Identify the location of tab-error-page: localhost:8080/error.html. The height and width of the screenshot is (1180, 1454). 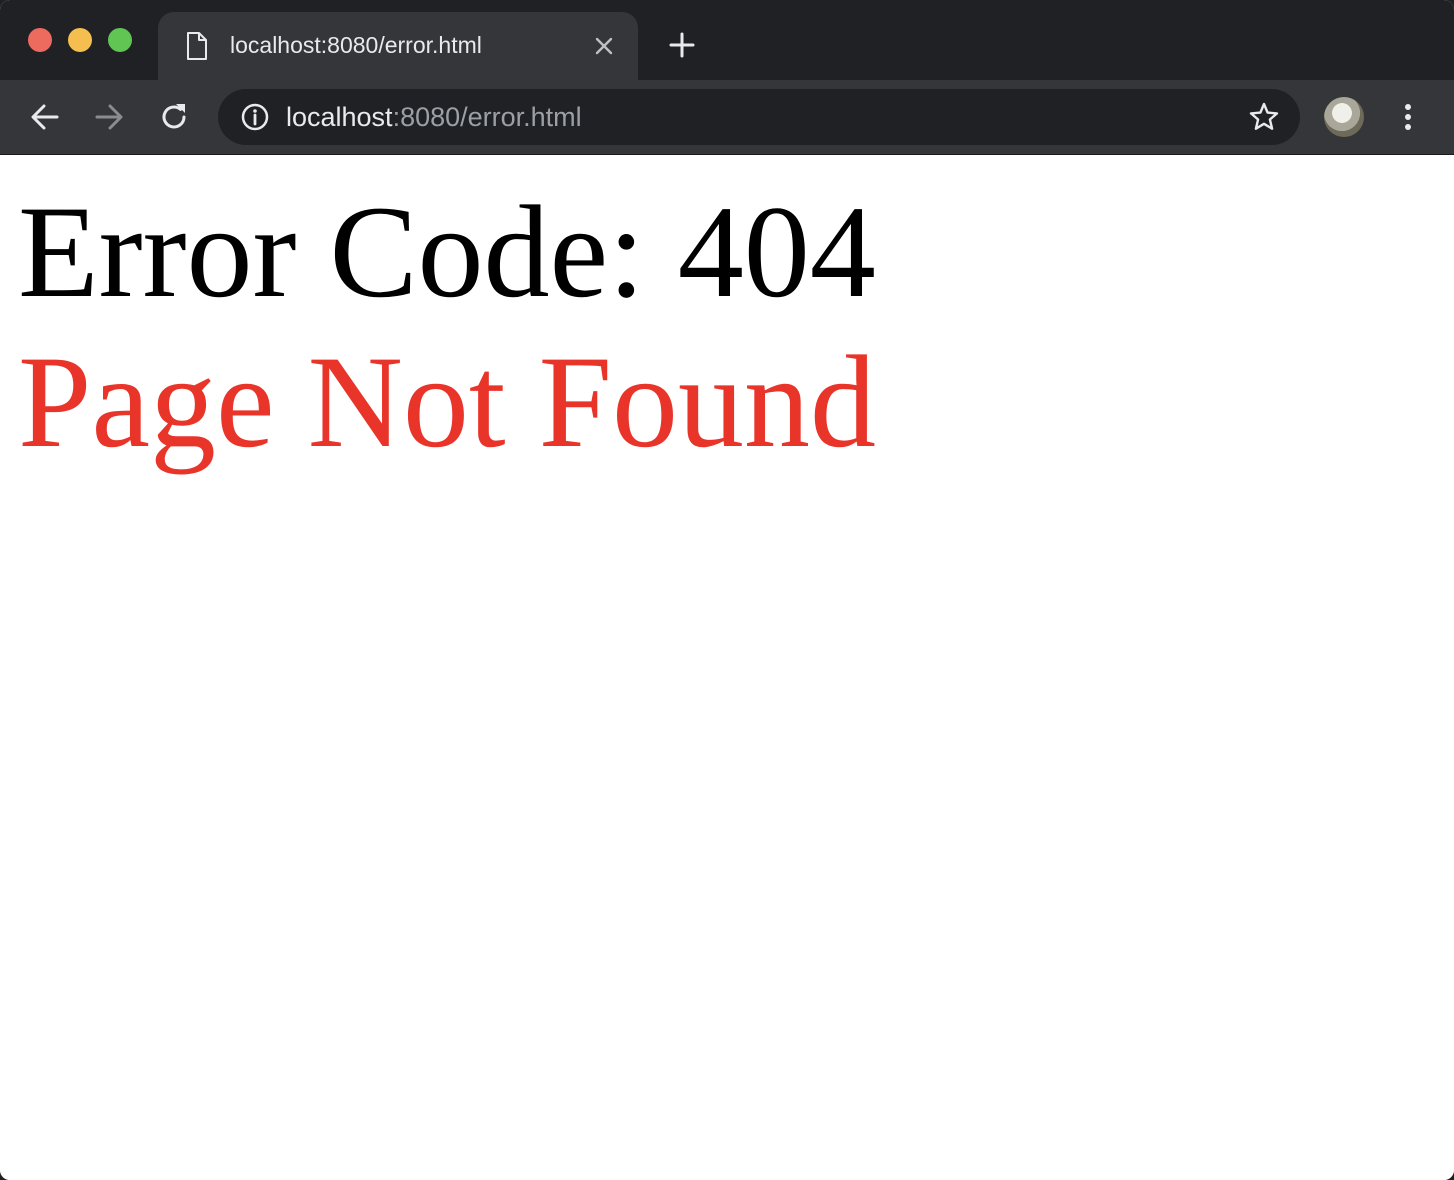
(398, 46).